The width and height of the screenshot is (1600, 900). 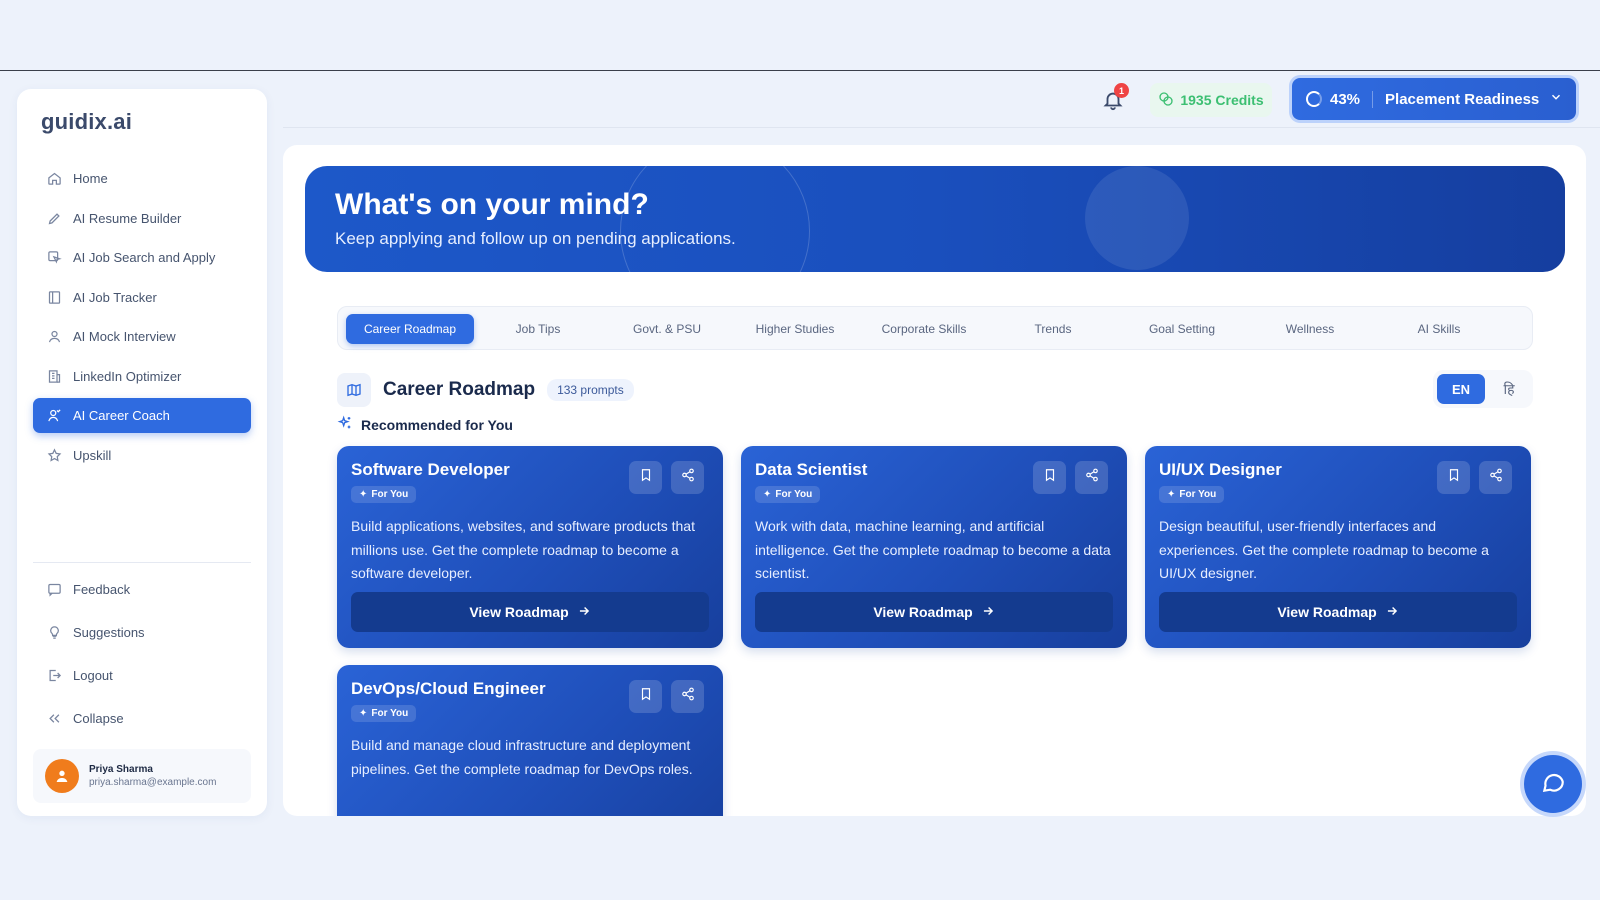 I want to click on sidebar-item-resume-builder: AI Resume Builder, so click(x=142, y=218).